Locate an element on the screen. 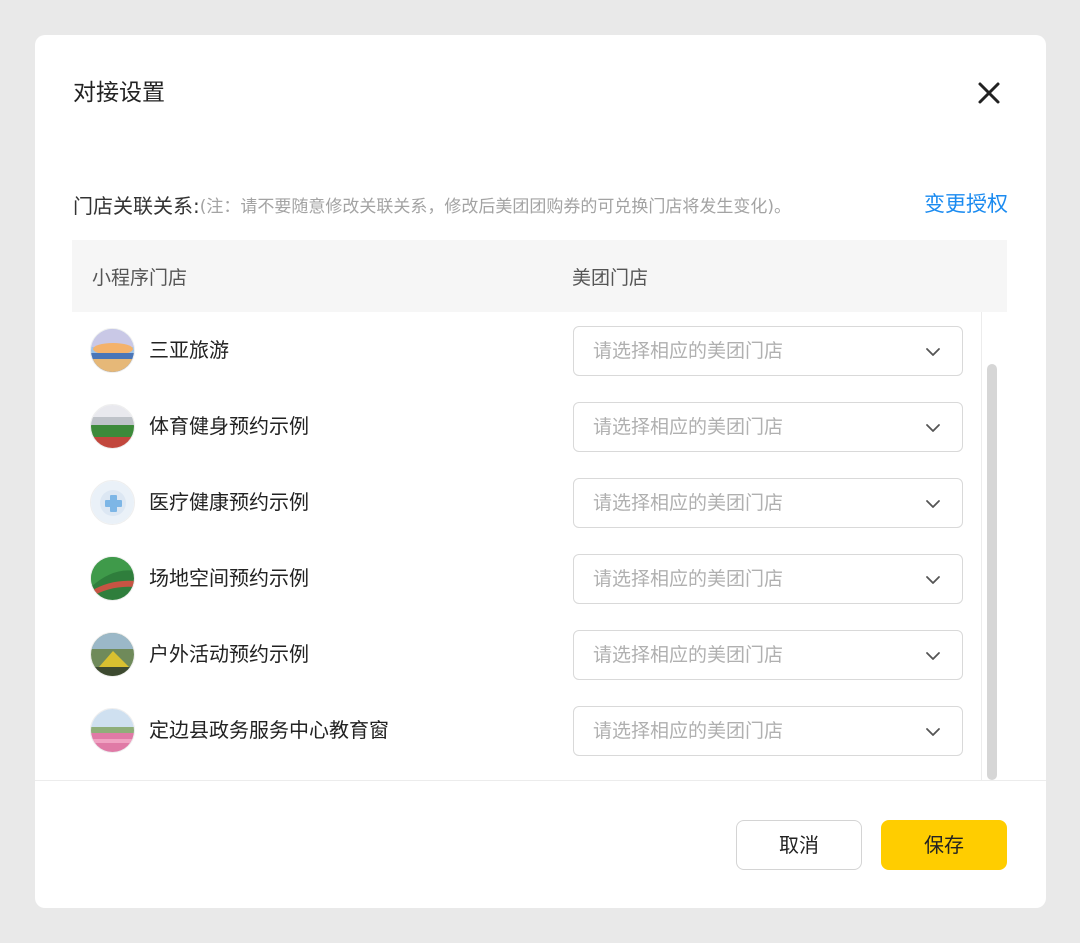 Image resolution: width=1080 pixels, height=943 pixels. close-icon is located at coordinates (989, 93).